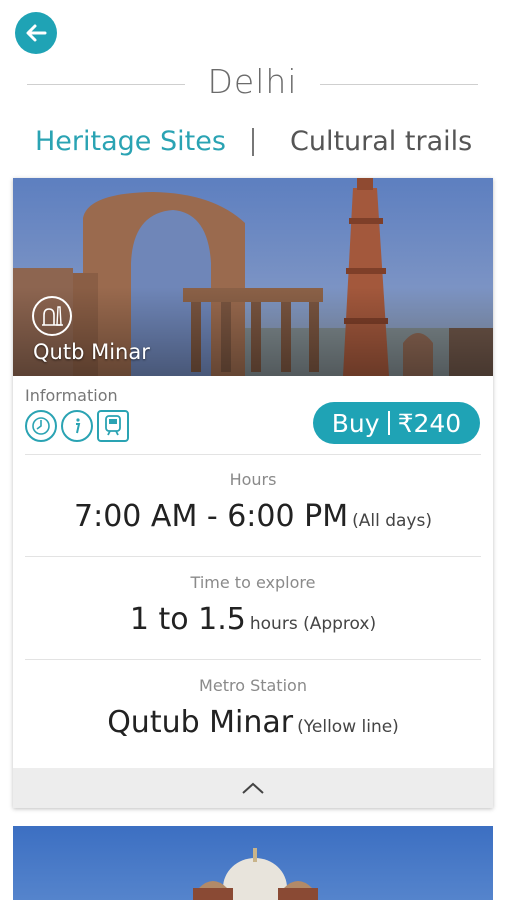  I want to click on tab-separator, so click(253, 142).